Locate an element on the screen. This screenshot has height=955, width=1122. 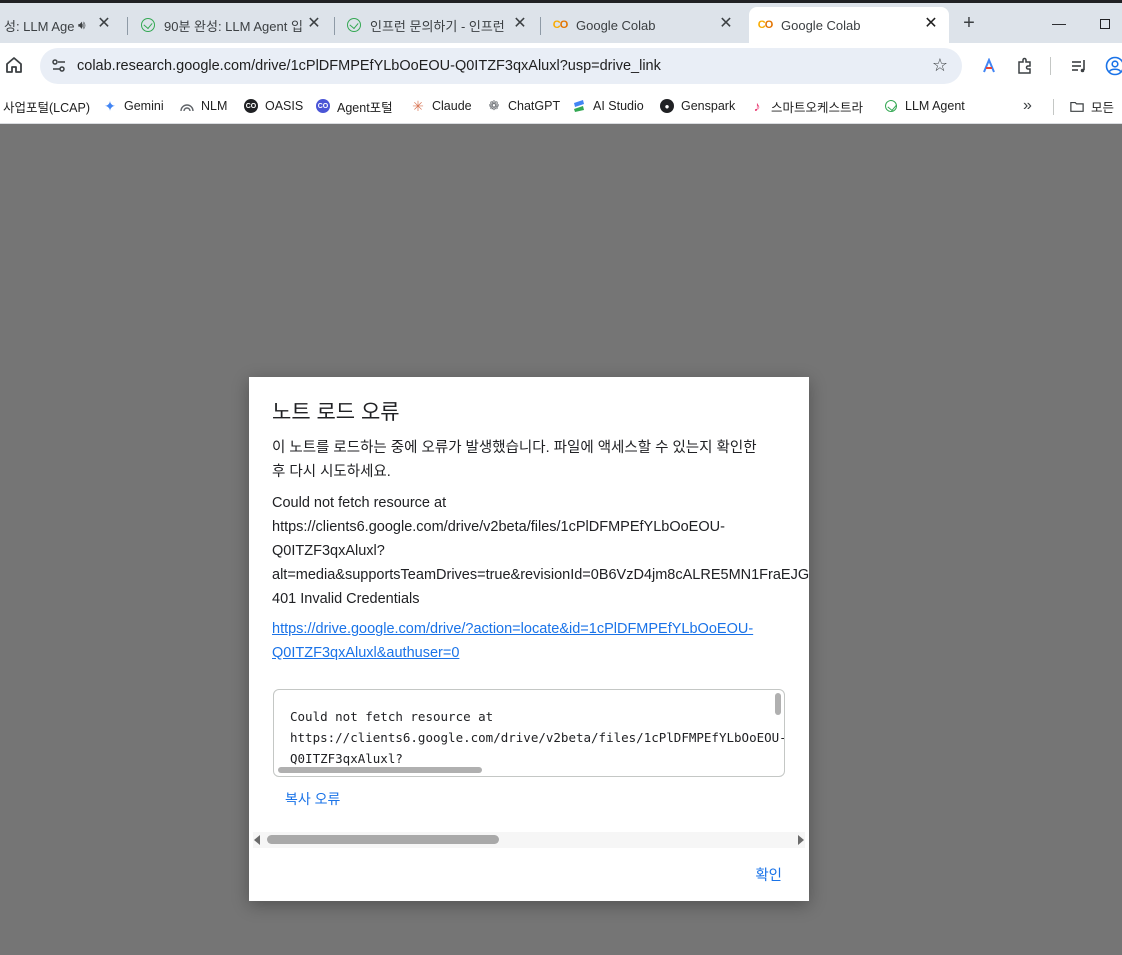
bookmark-ai-studio: AI Studio is located at coordinates (608, 106).